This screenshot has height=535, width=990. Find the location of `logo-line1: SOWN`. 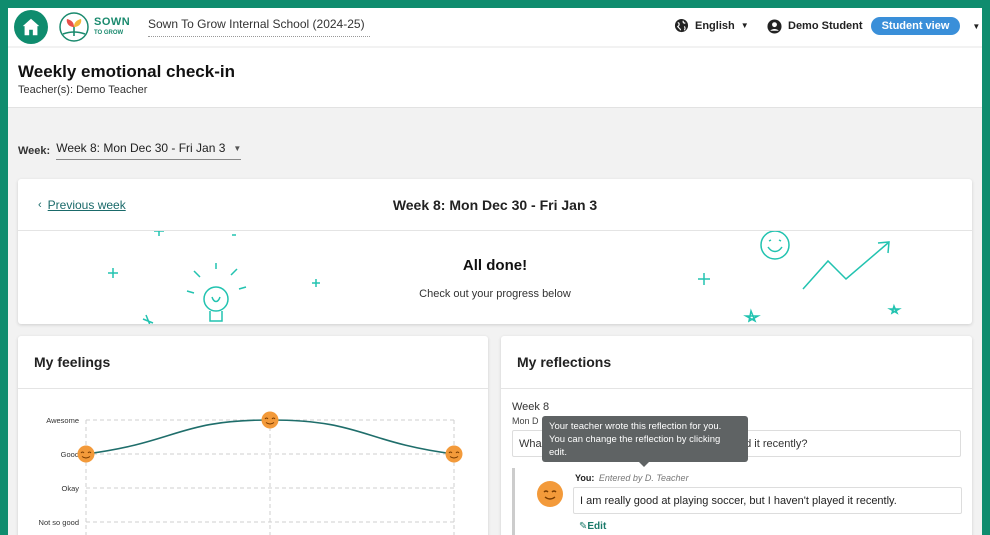

logo-line1: SOWN is located at coordinates (112, 21).